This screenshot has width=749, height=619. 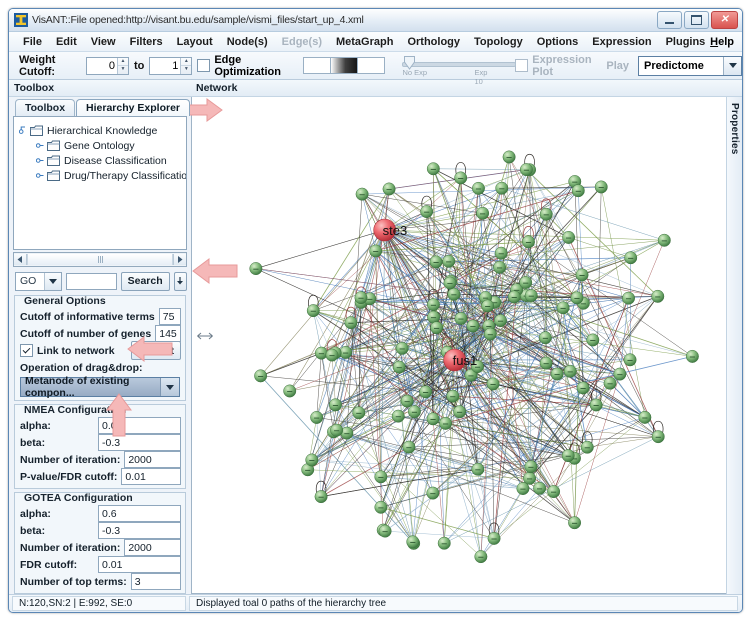 What do you see at coordinates (247, 42) in the screenshot?
I see `menu-nodes: Node(s)` at bounding box center [247, 42].